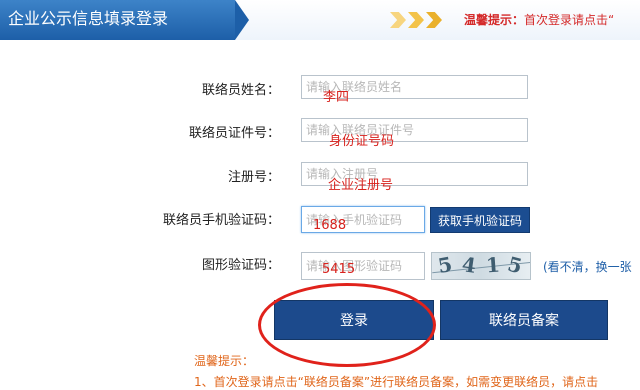  I want to click on header-bar: 企业公示信息填录登录 温馨提示：首次登录请点击“, so click(320, 20).